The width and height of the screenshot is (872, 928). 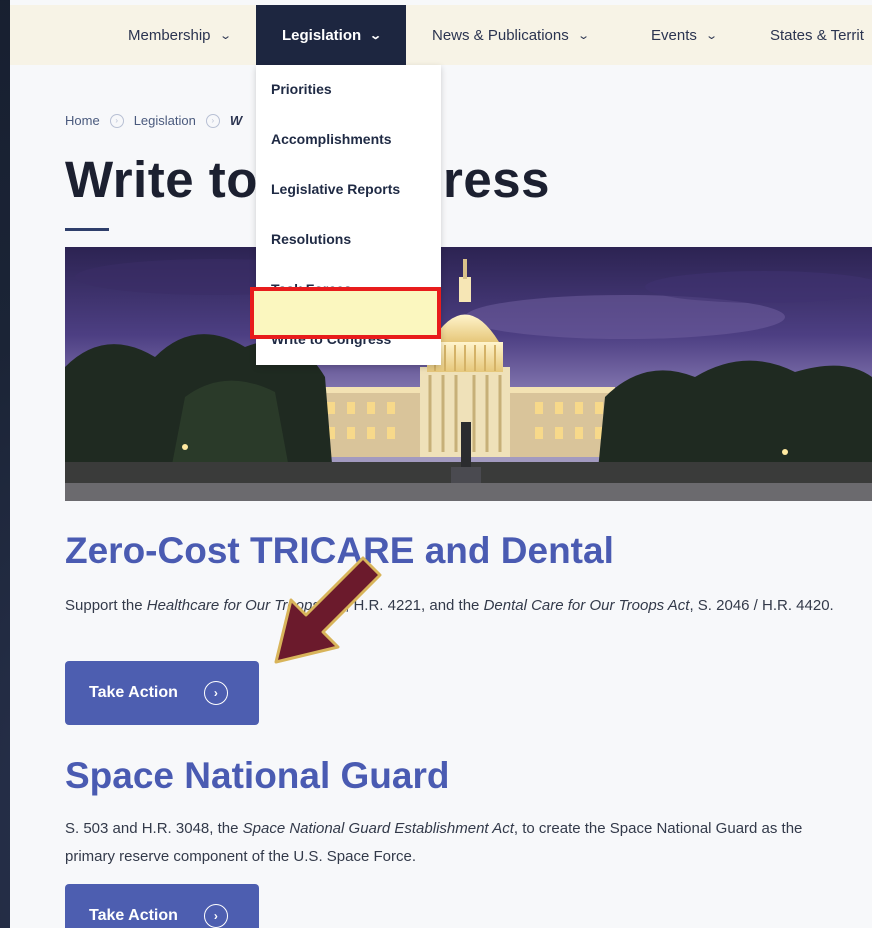 What do you see at coordinates (301, 89) in the screenshot?
I see `menu-item-priorities: Priorities` at bounding box center [301, 89].